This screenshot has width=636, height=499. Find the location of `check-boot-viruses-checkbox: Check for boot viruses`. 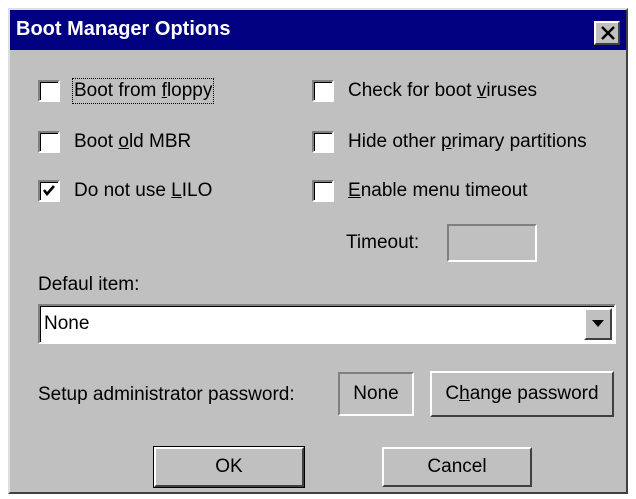

check-boot-viruses-checkbox: Check for boot viruses is located at coordinates (424, 91).